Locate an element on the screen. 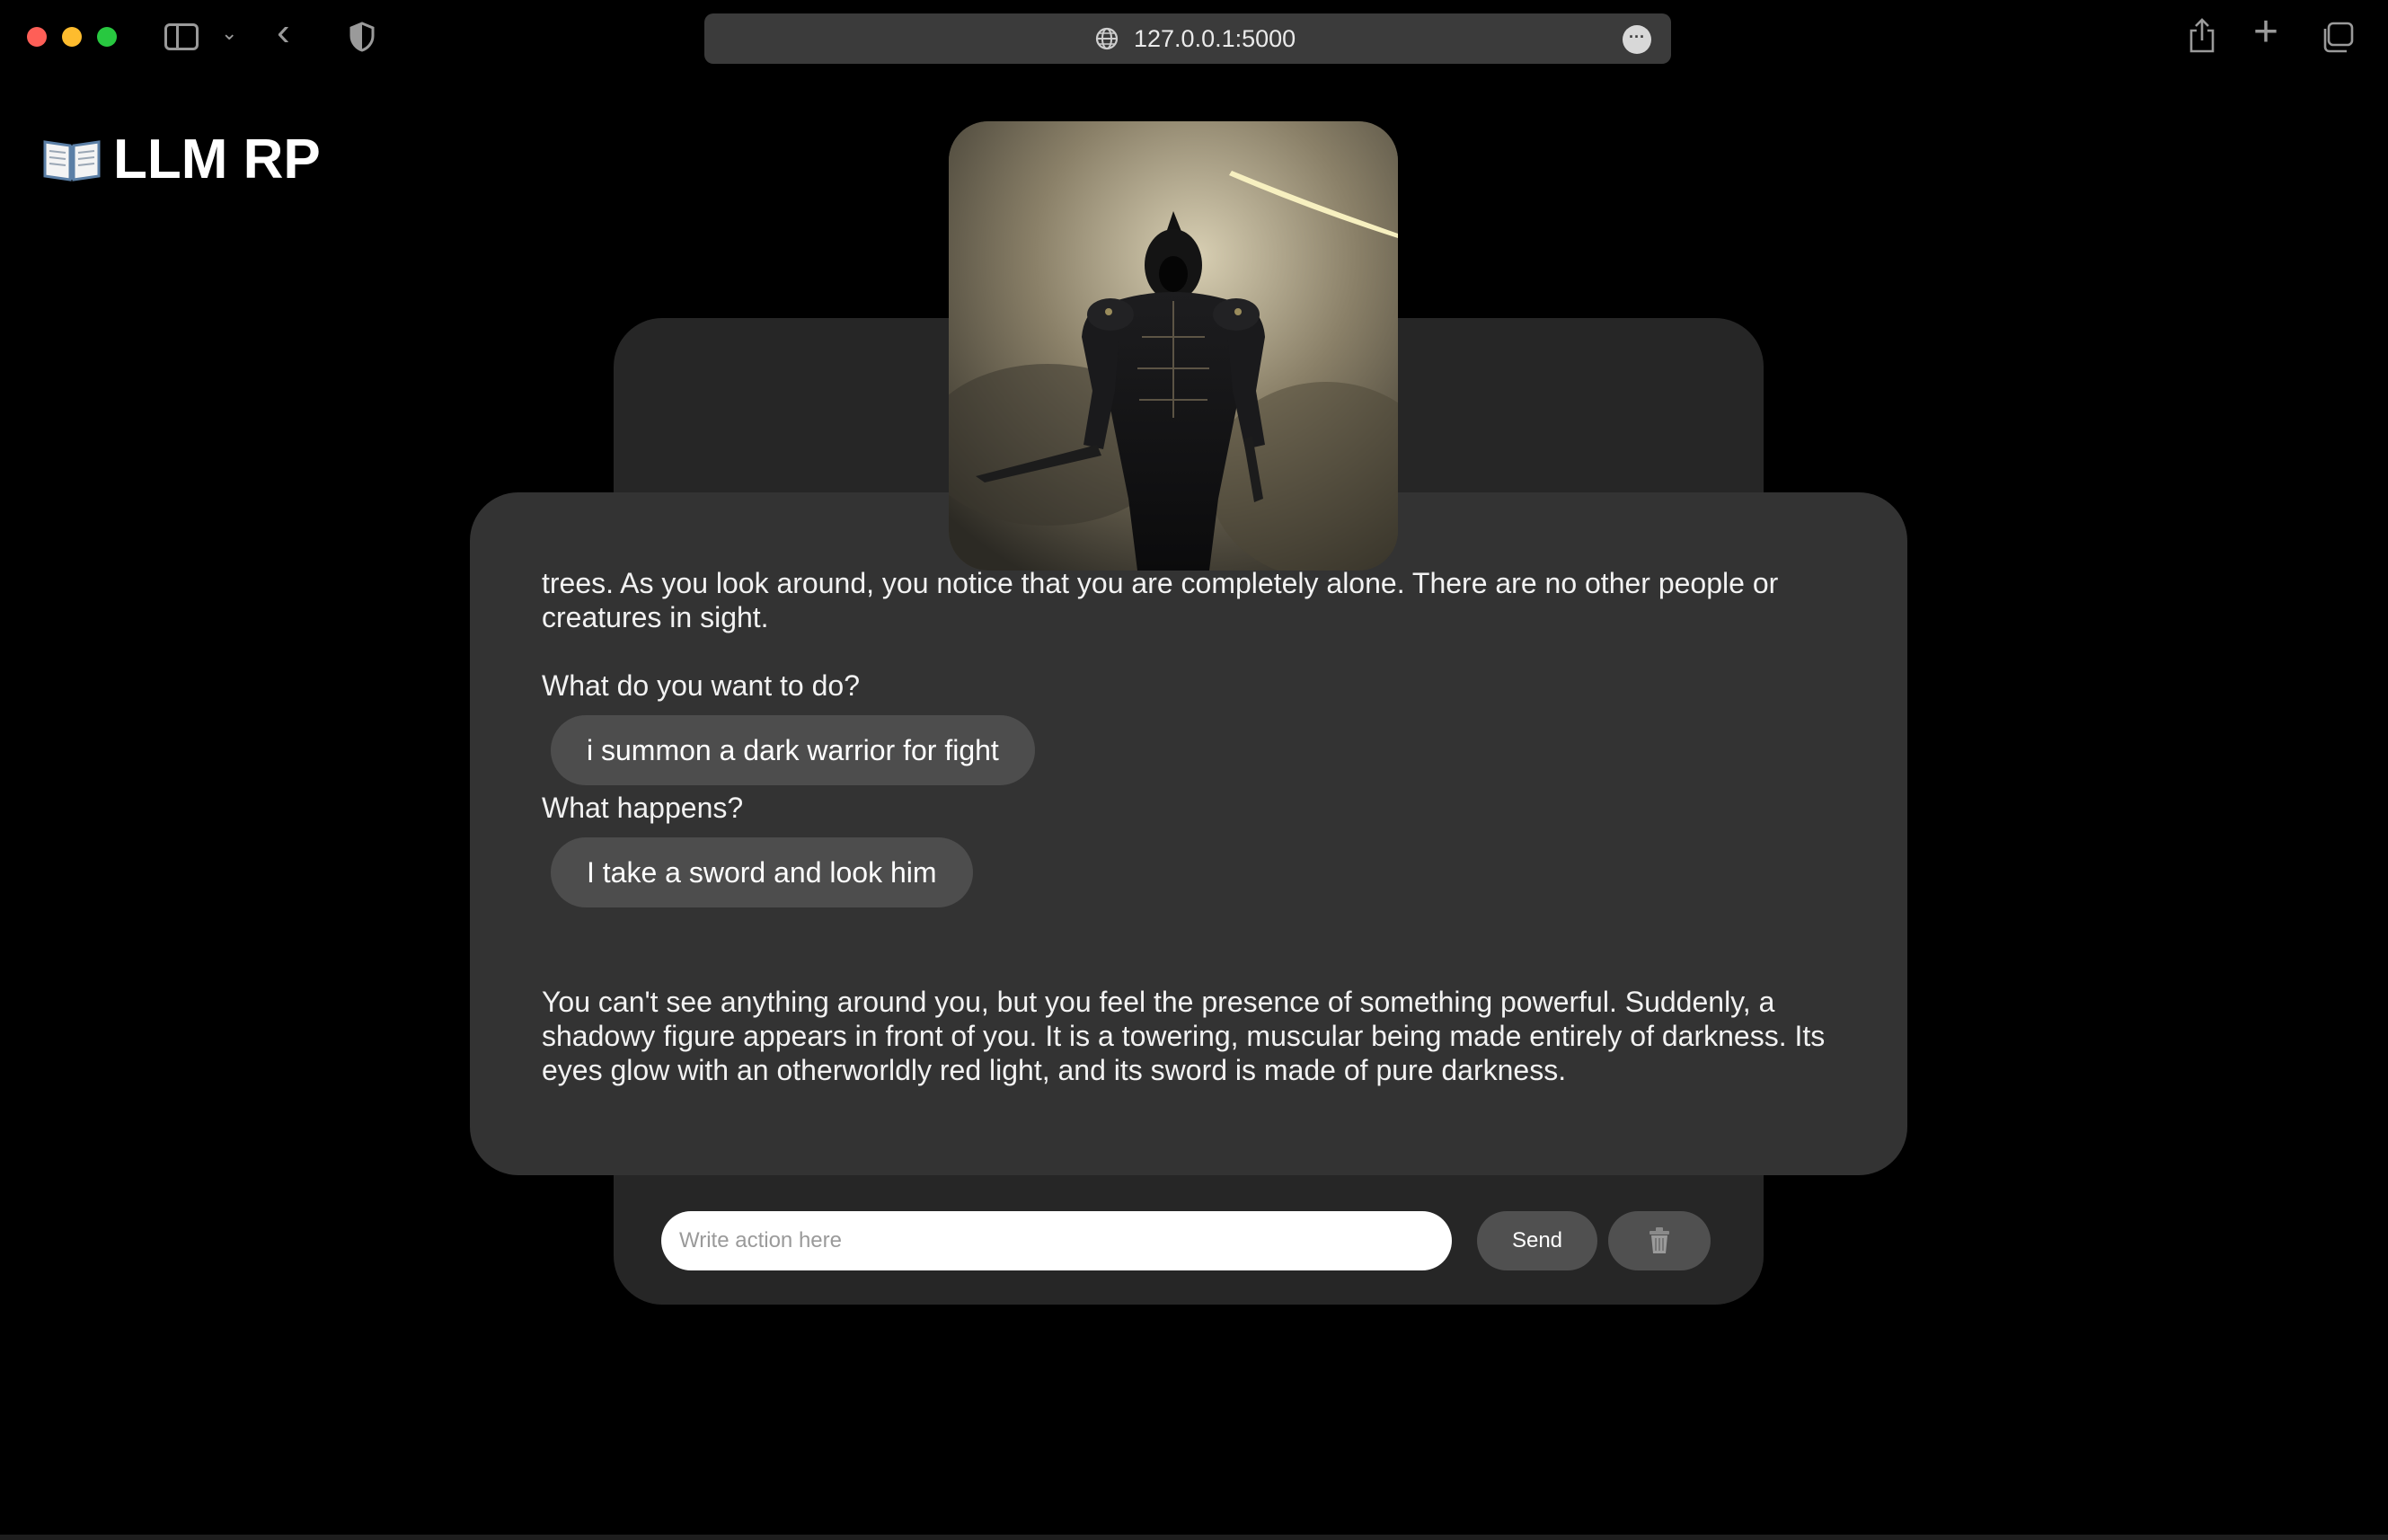 The height and width of the screenshot is (1540, 2388). close-window-button is located at coordinates (37, 37).